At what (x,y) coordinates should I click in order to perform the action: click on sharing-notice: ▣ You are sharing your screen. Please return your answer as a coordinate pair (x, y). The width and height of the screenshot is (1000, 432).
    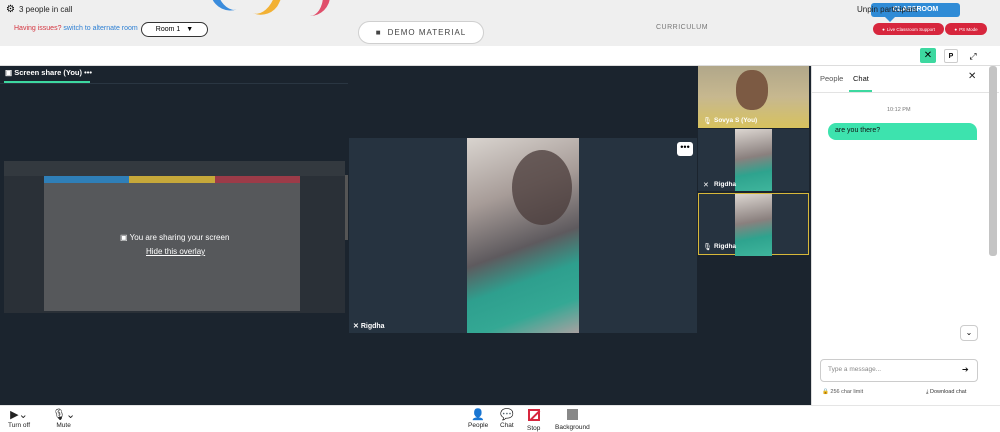
    Looking at the image, I should click on (174, 237).